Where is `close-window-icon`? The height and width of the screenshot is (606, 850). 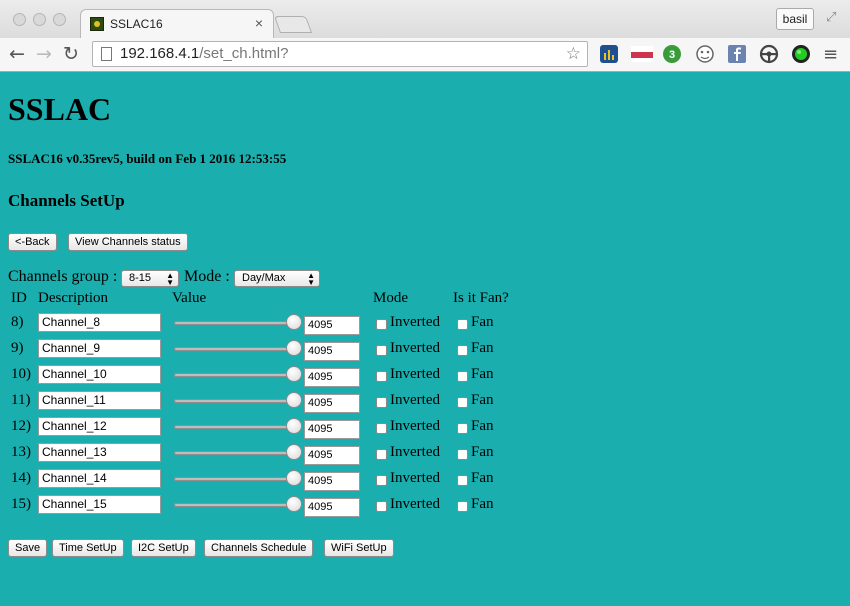
close-window-icon is located at coordinates (19, 19).